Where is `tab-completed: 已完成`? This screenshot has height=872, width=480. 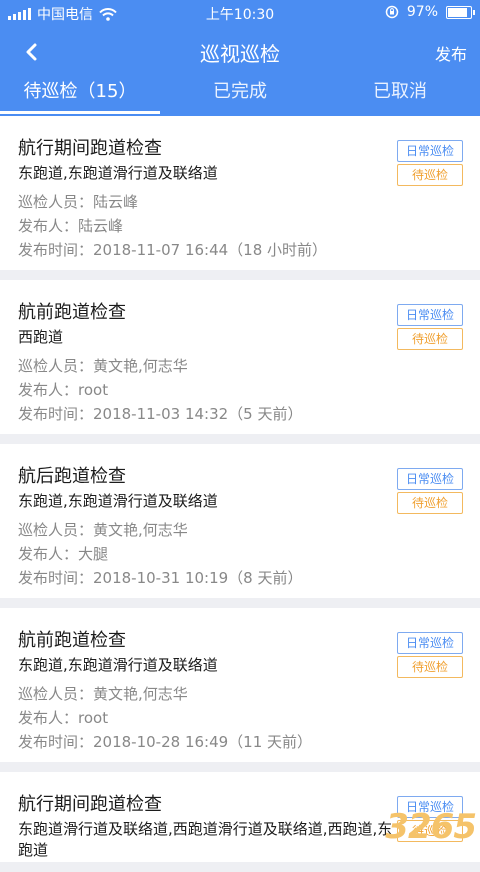 tab-completed: 已完成 is located at coordinates (240, 95).